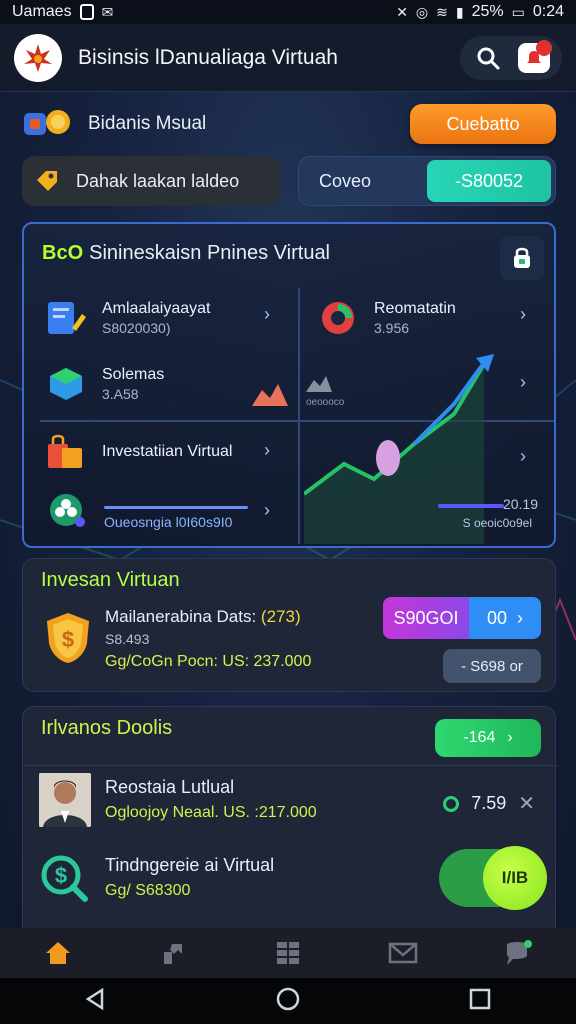  What do you see at coordinates (167, 451) in the screenshot?
I see `item-label: Investatiian Virtual` at bounding box center [167, 451].